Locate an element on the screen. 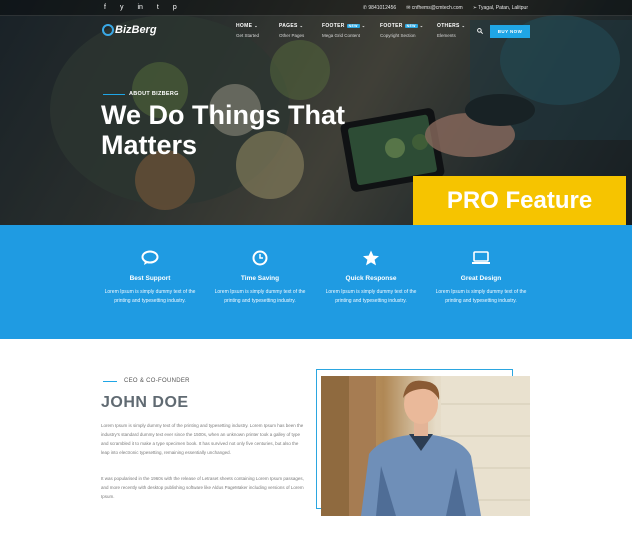 Image resolution: width=632 pixels, height=553 pixels. ceo-label: CEO & CO-FOUNDER is located at coordinates (146, 381).